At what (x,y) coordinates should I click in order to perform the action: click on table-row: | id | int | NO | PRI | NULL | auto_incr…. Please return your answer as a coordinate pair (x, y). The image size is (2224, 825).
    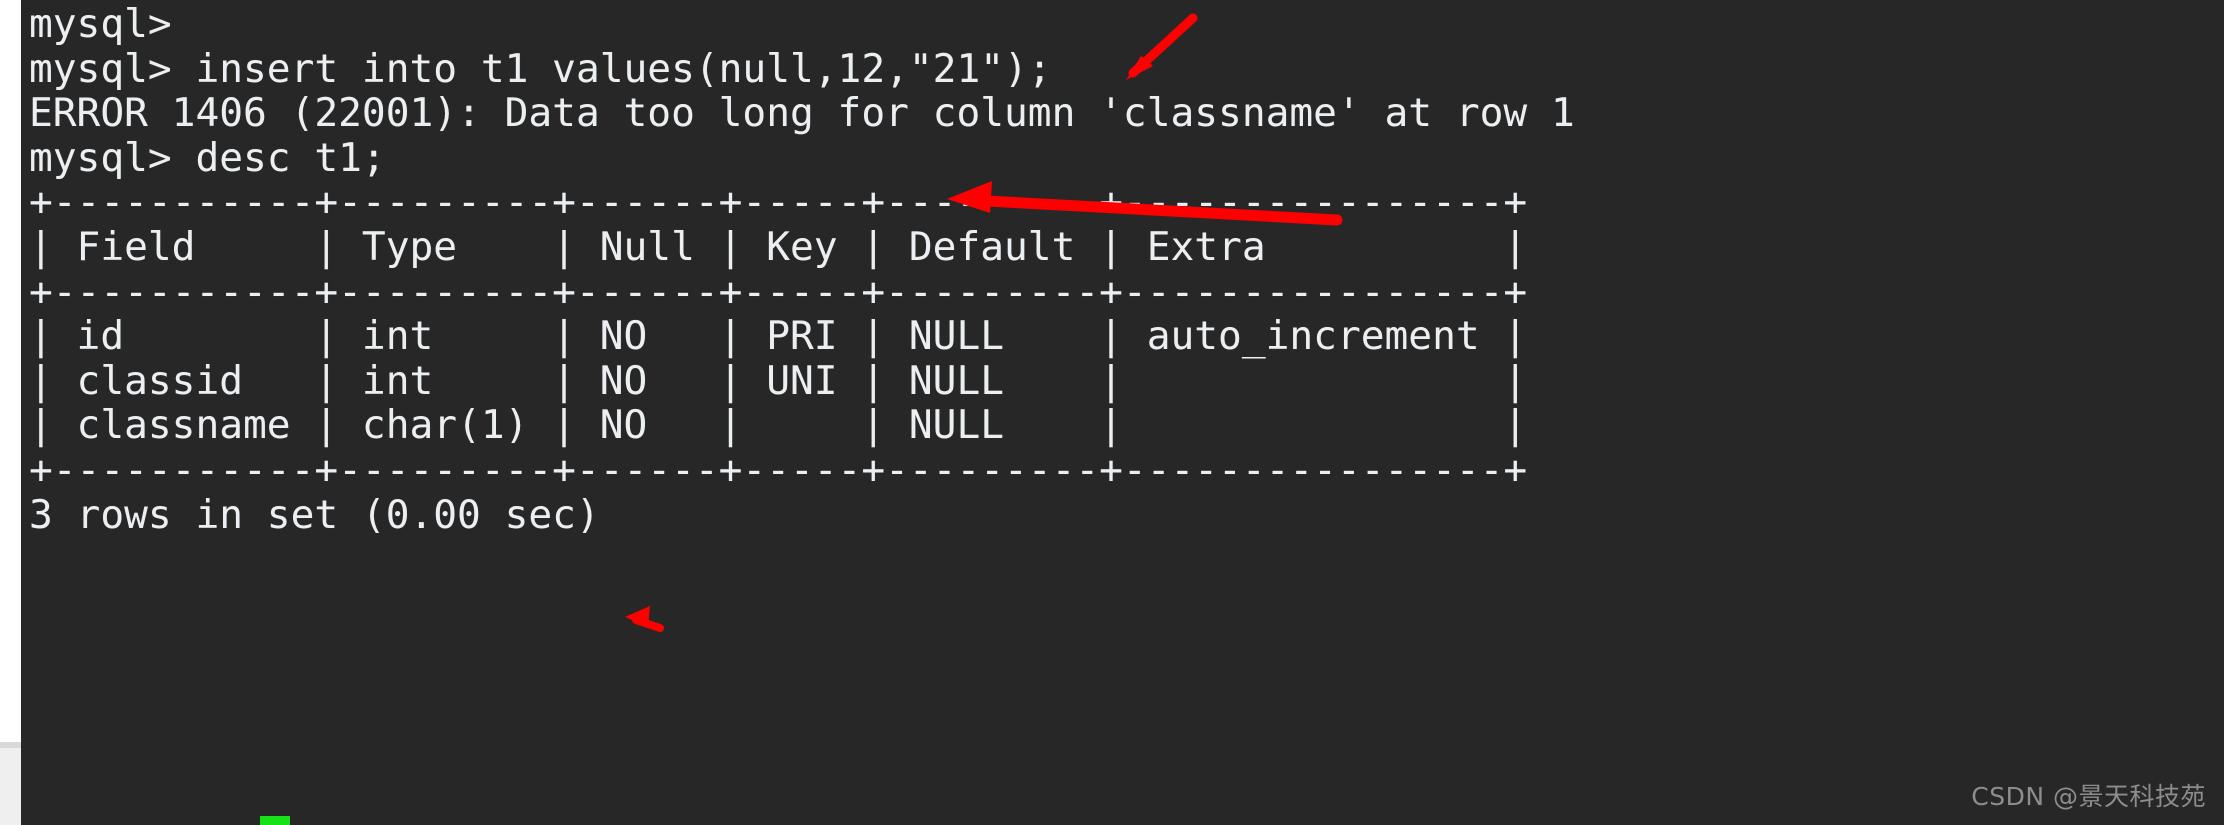
    Looking at the image, I should click on (778, 336).